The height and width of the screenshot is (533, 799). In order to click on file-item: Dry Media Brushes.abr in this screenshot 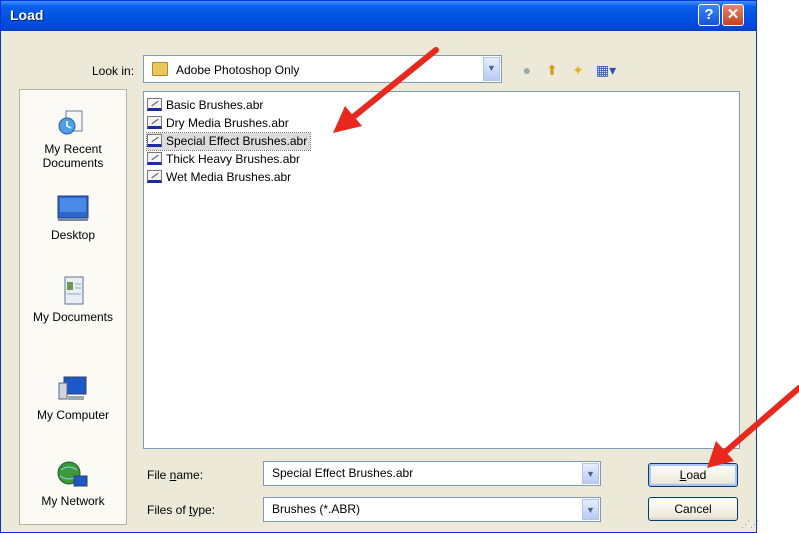, I will do `click(218, 123)`.